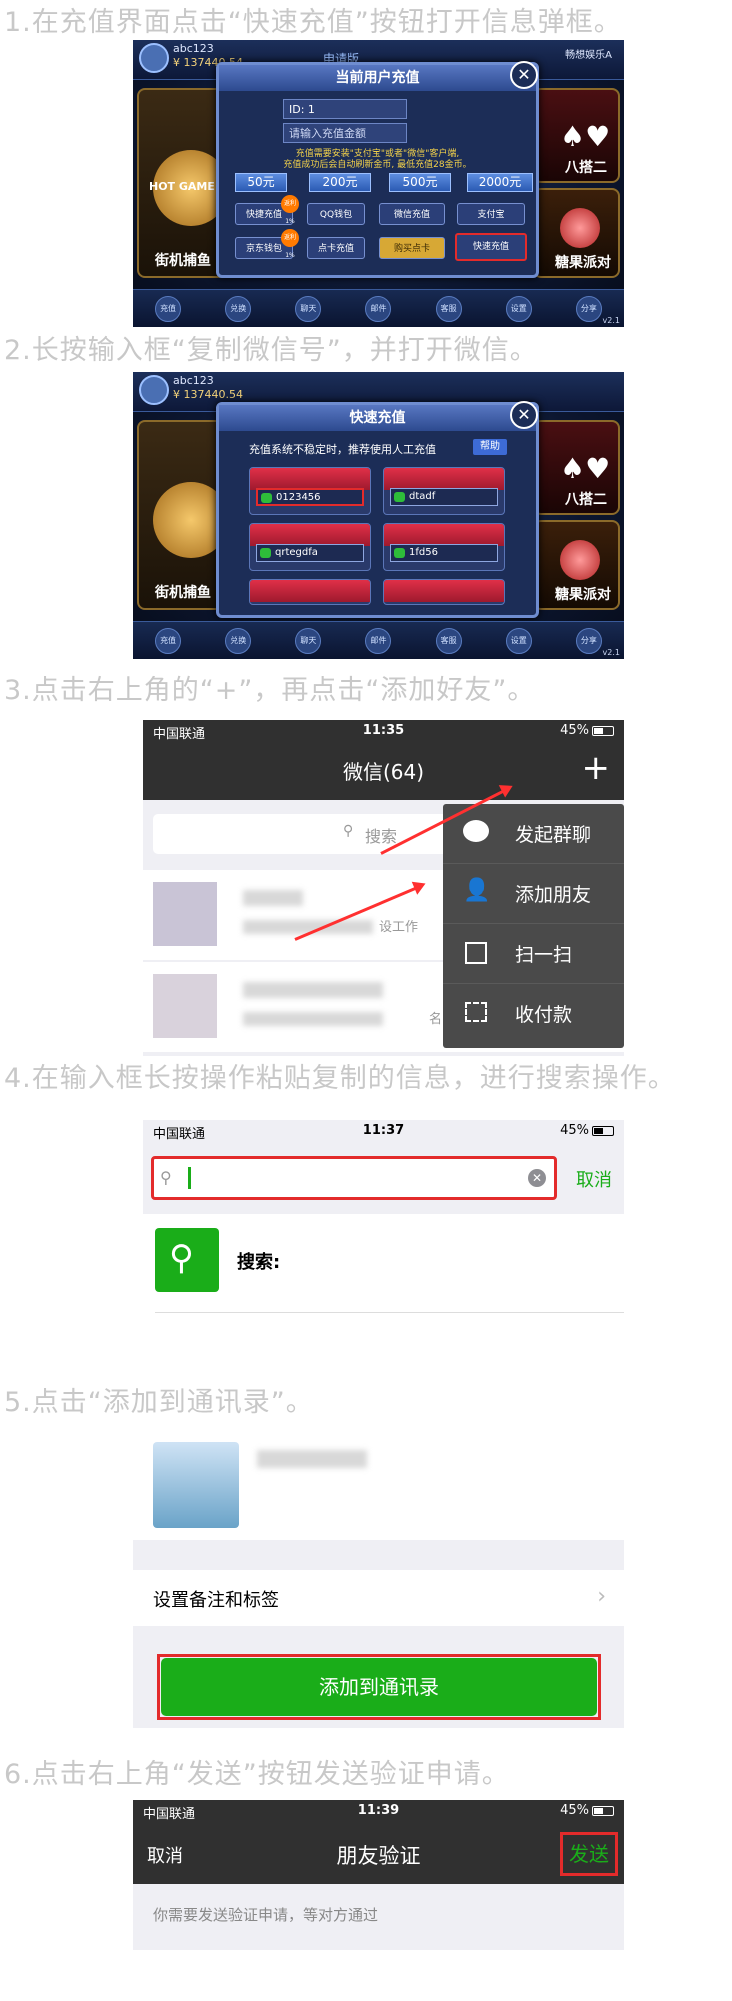  What do you see at coordinates (603, 1810) in the screenshot?
I see `battery-icon` at bounding box center [603, 1810].